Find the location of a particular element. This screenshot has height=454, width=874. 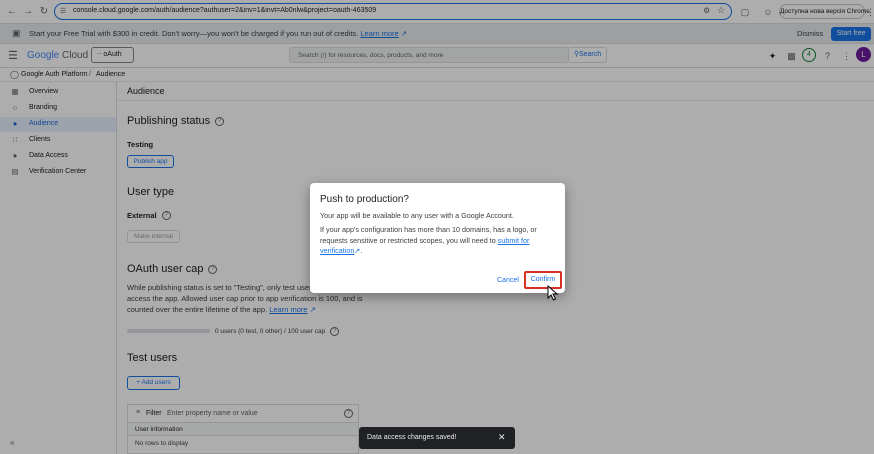

snackbar: Data access changes saved! ✕ is located at coordinates (437, 438).